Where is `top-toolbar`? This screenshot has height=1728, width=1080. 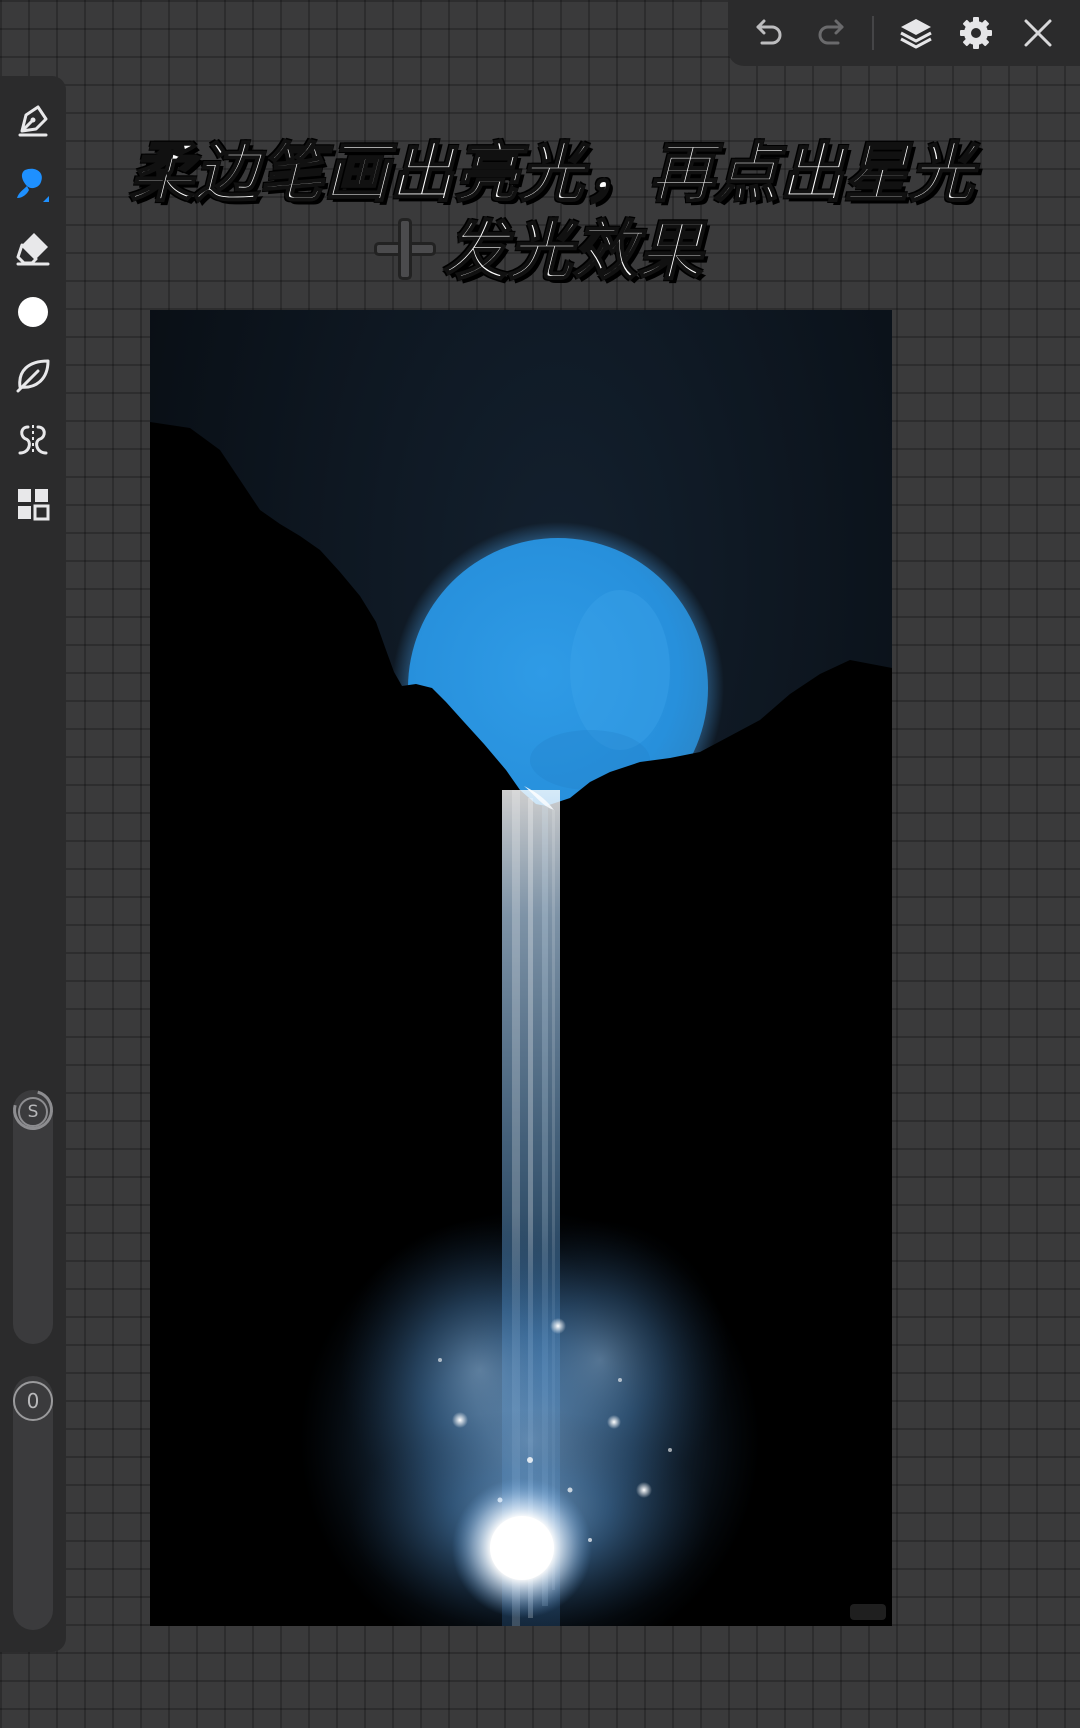 top-toolbar is located at coordinates (904, 33).